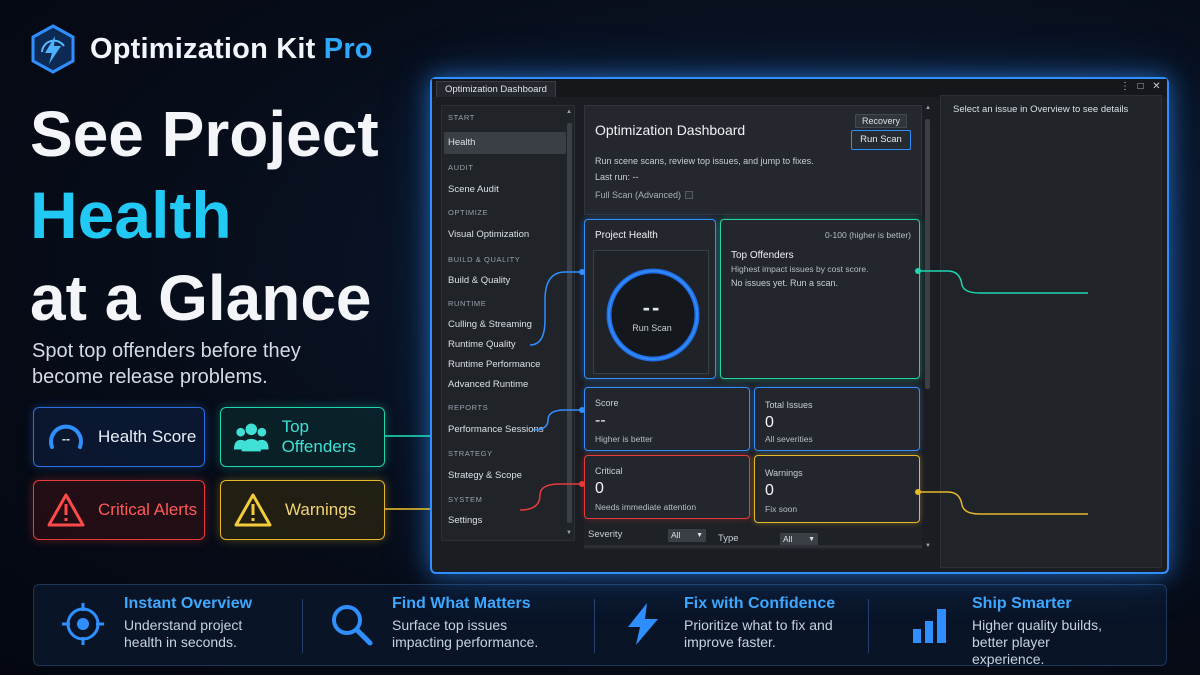  I want to click on sidebar-section-reports: REPORTS, so click(468, 407).